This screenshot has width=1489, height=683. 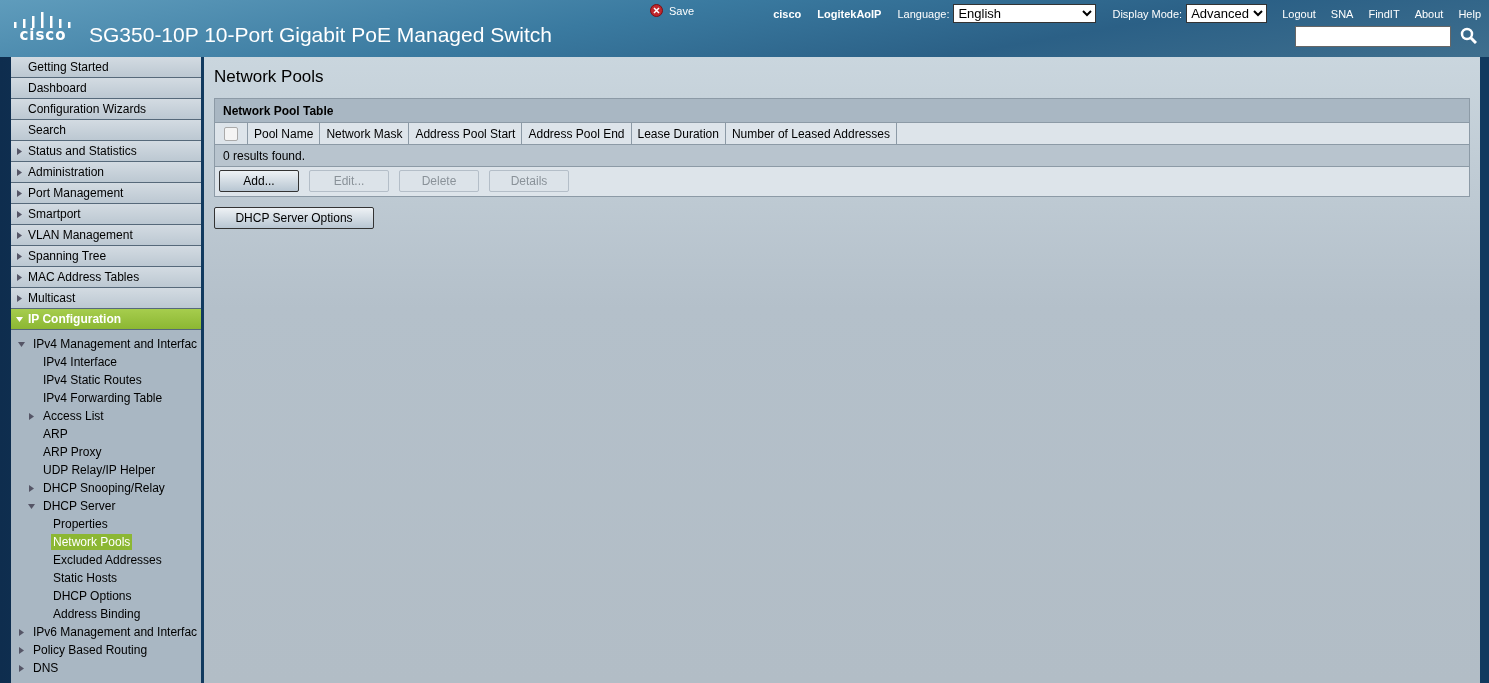 What do you see at coordinates (678, 133) in the screenshot?
I see `column-header: Lease Duration` at bounding box center [678, 133].